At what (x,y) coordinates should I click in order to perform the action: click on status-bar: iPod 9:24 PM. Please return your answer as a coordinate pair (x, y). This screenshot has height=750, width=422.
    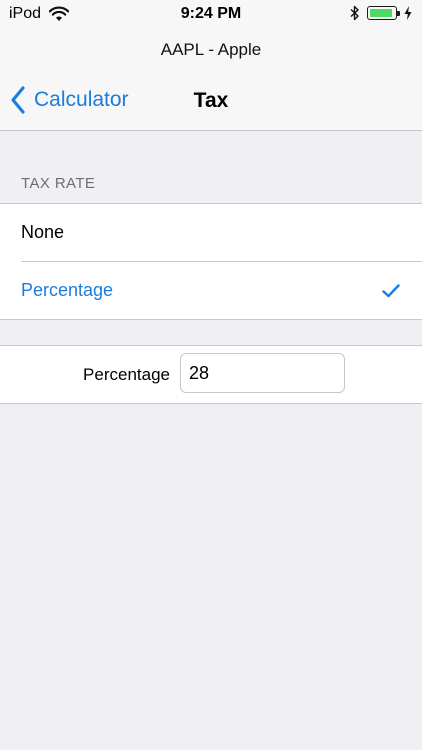
    Looking at the image, I should click on (211, 15).